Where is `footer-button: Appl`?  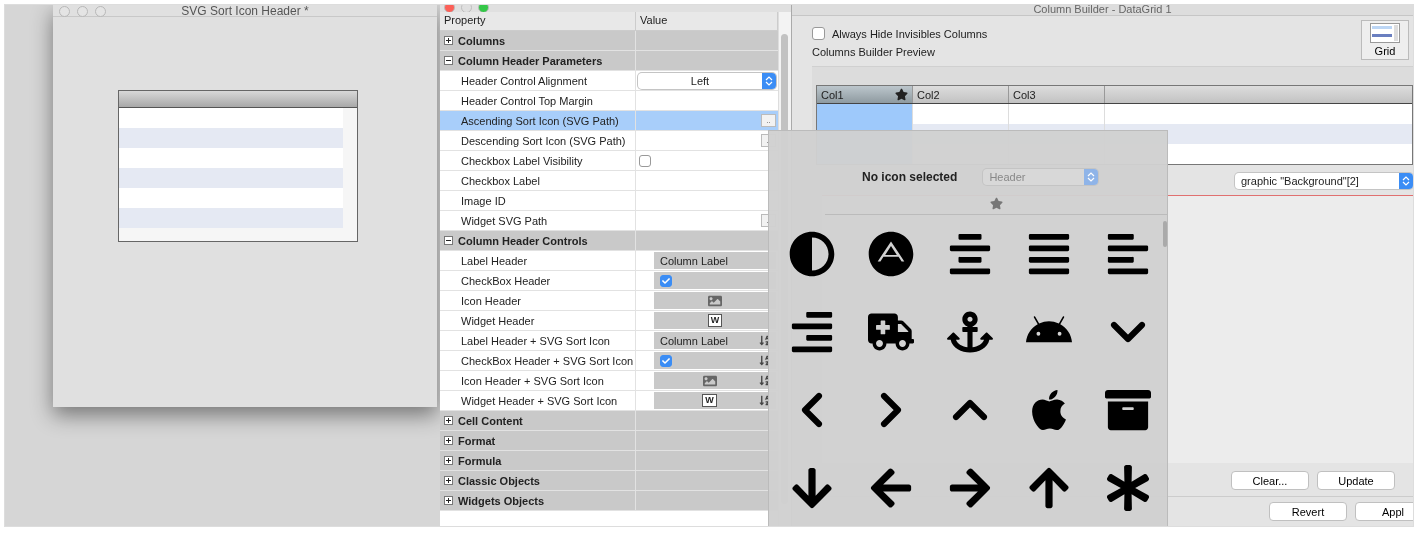 footer-button: Appl is located at coordinates (1384, 511).